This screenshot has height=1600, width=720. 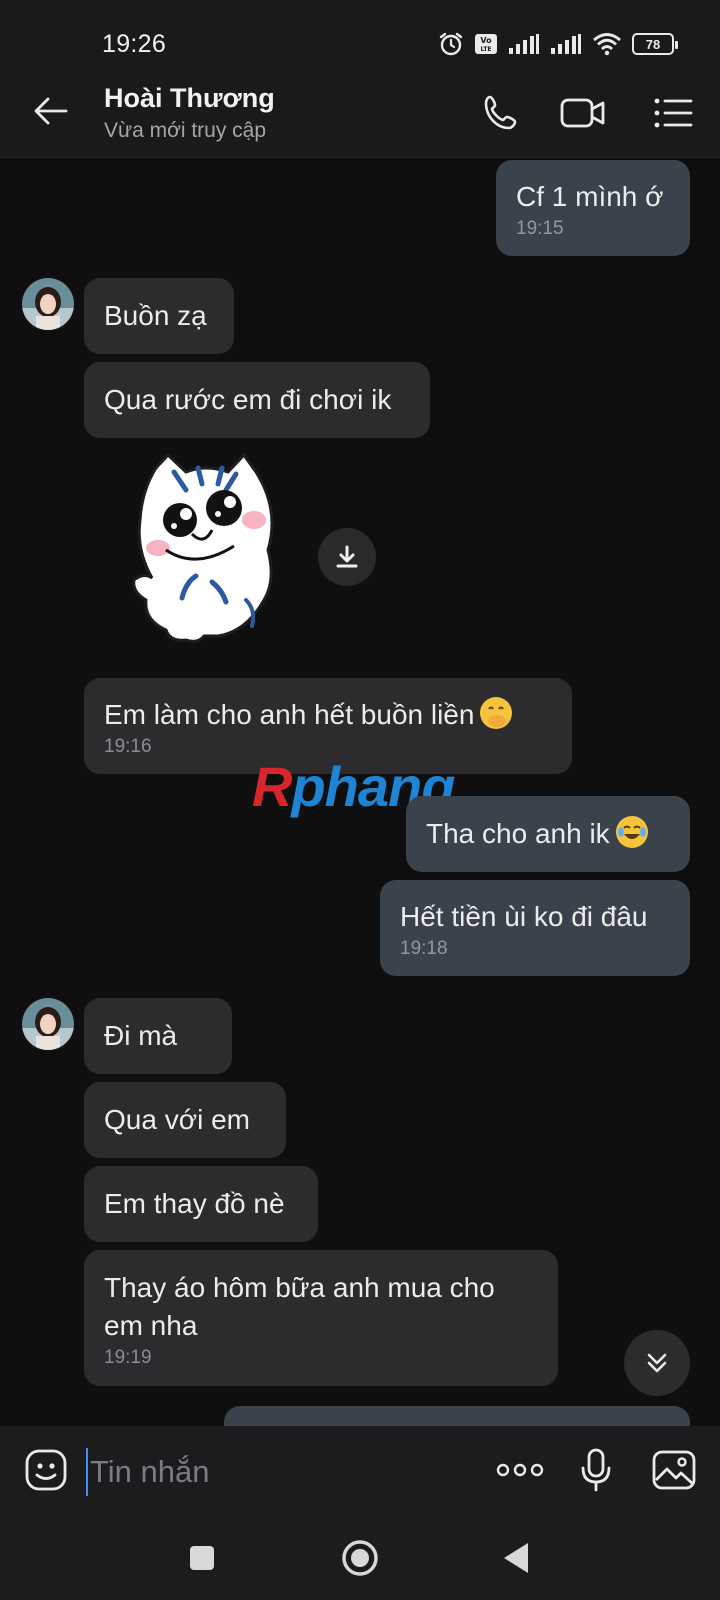 What do you see at coordinates (185, 130) in the screenshot?
I see `contact-status: Vừa mới truy cập` at bounding box center [185, 130].